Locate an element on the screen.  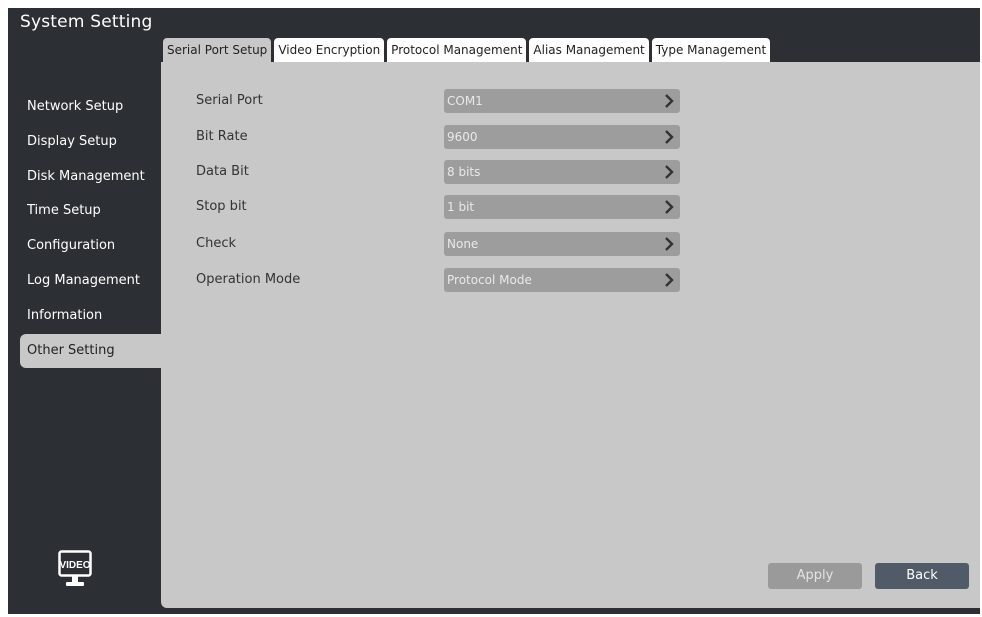
bit-rate-value: 9600 is located at coordinates (462, 137).